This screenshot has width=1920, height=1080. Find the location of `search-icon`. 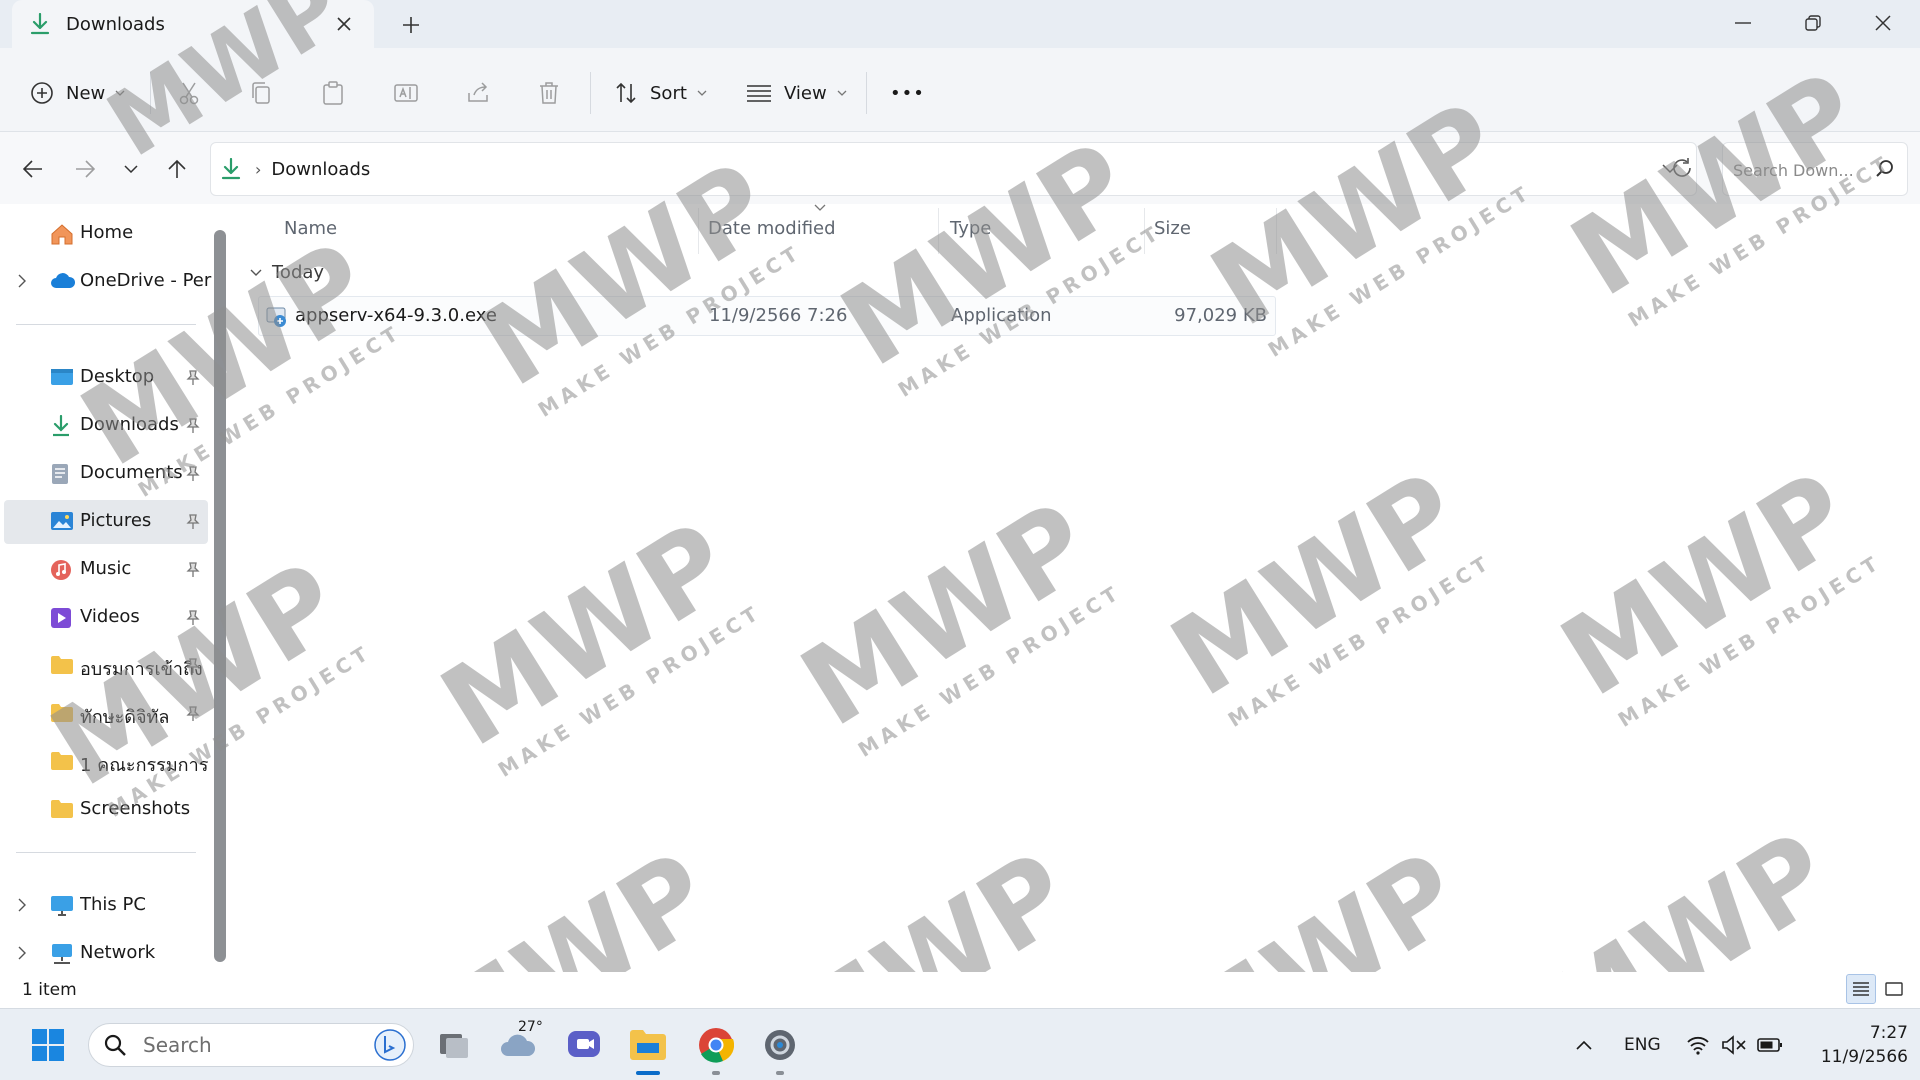

search-icon is located at coordinates (1885, 168).